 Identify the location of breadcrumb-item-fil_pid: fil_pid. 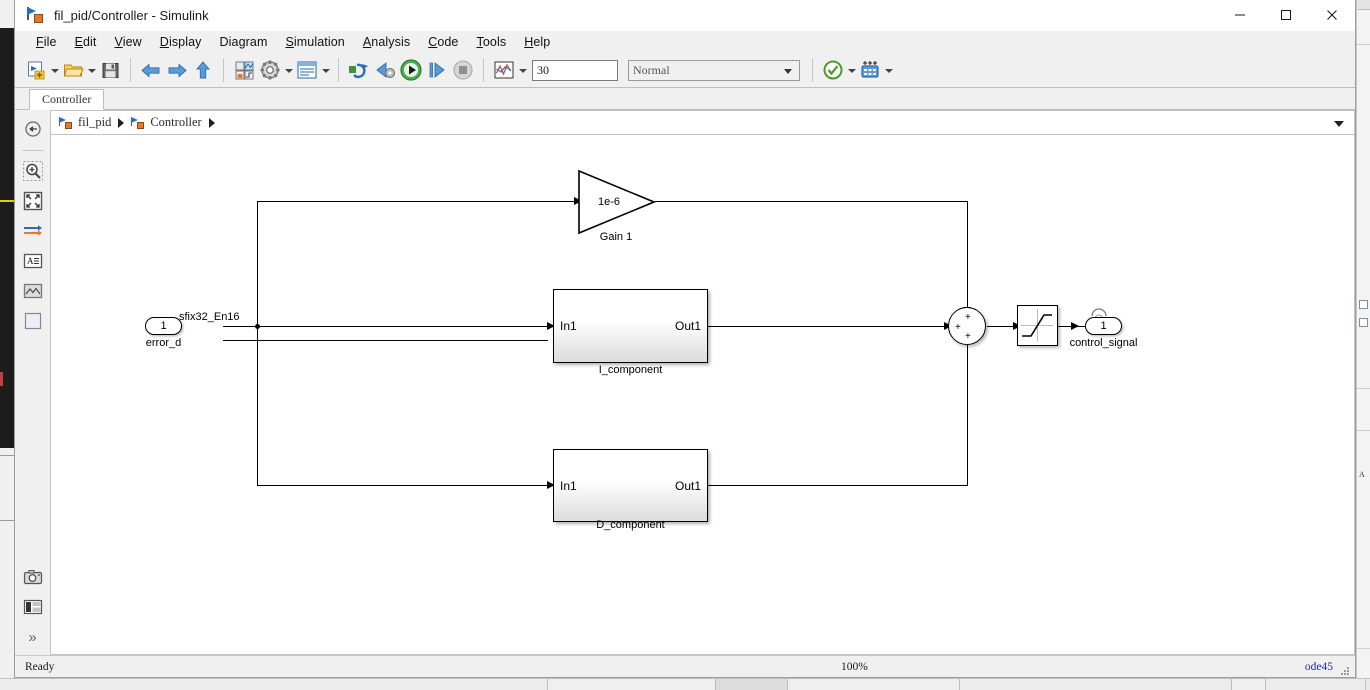
(94, 122).